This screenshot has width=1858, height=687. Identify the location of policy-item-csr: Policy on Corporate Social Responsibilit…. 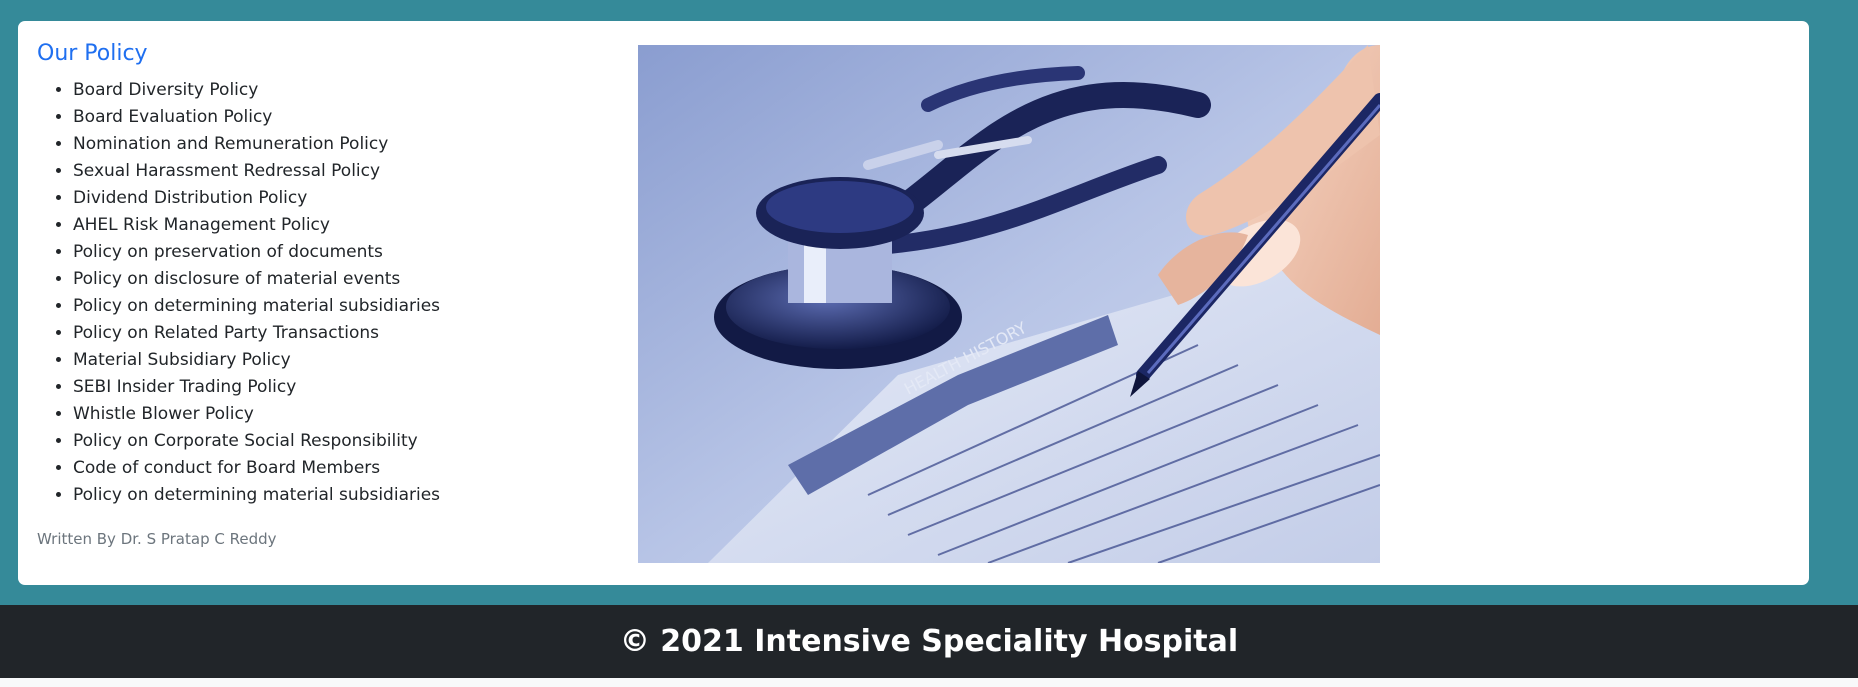
(335, 441).